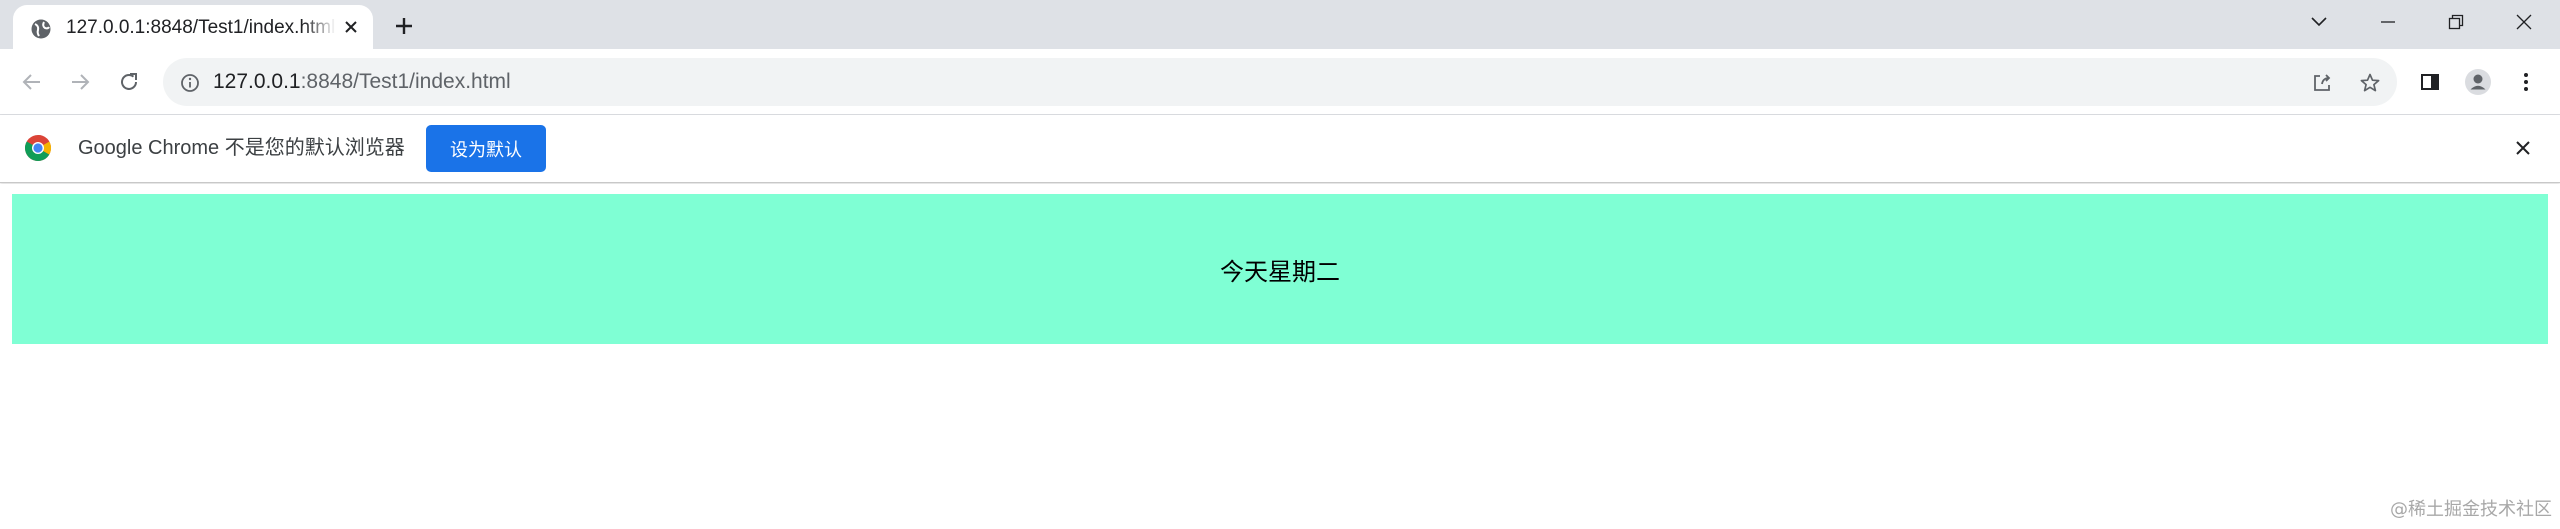 The width and height of the screenshot is (2560, 529). I want to click on url-text: 127.0.0.1:8848/Test1/index.html, so click(362, 82).